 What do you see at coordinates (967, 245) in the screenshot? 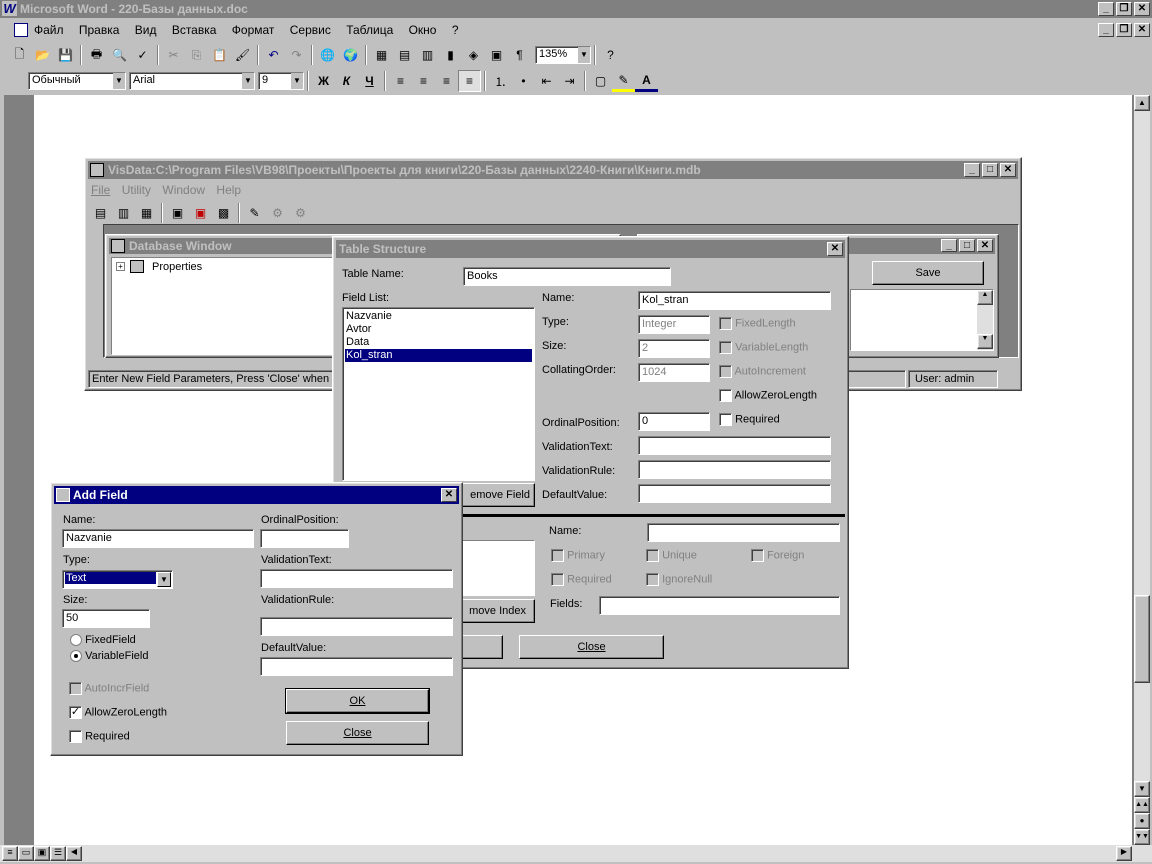
I see `sql-maximize-button: □` at bounding box center [967, 245].